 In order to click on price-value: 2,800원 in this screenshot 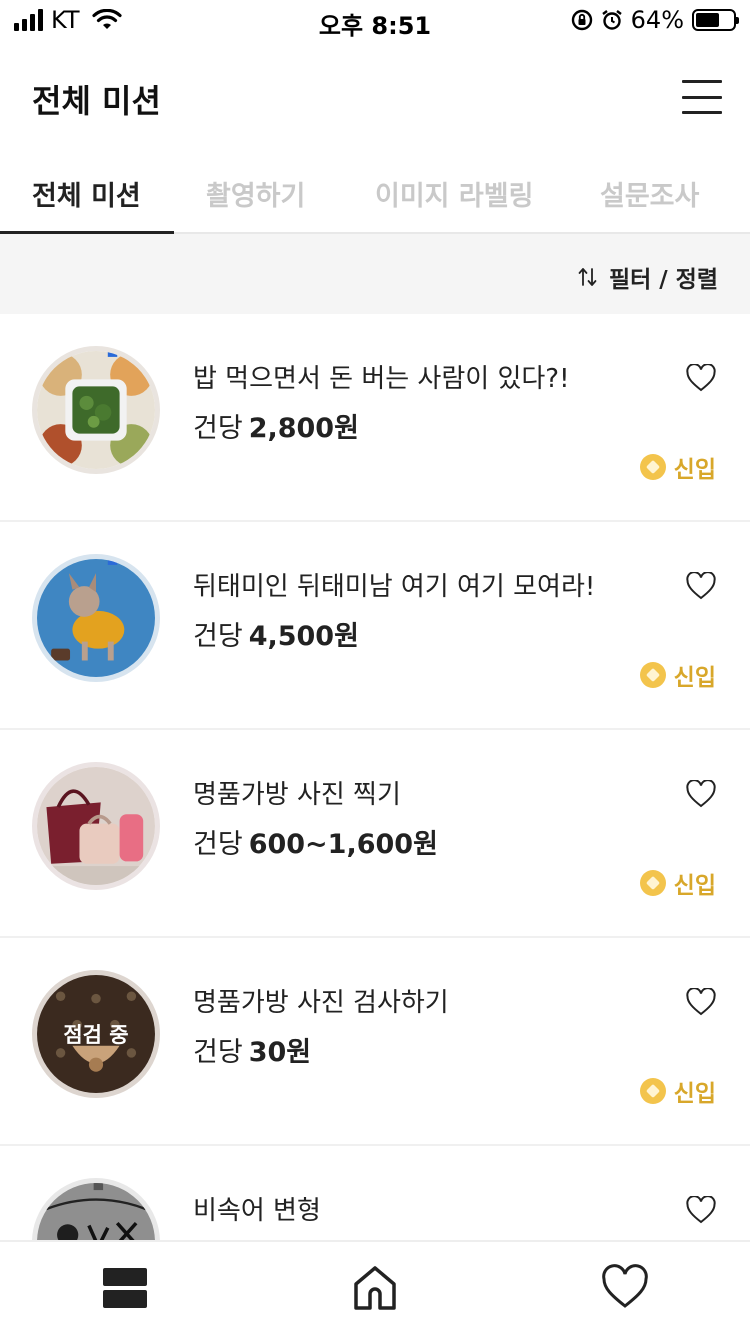, I will do `click(303, 428)`.